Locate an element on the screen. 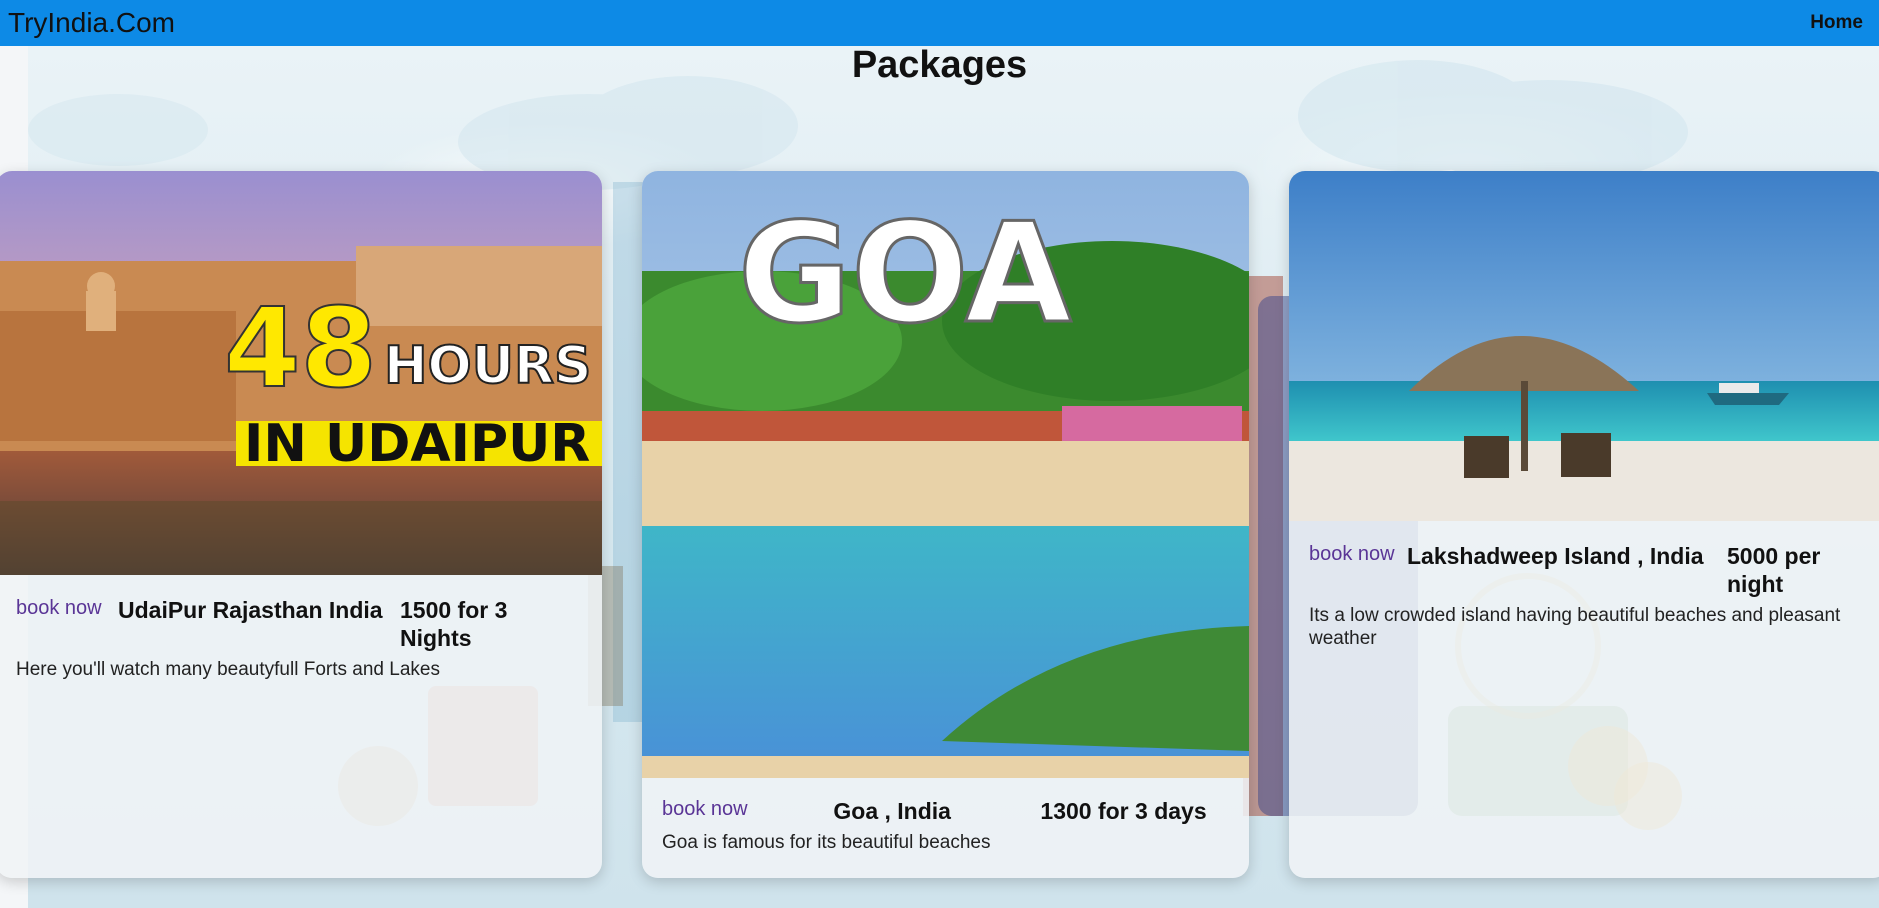  package-price: 5000 per night is located at coordinates (1774, 570).